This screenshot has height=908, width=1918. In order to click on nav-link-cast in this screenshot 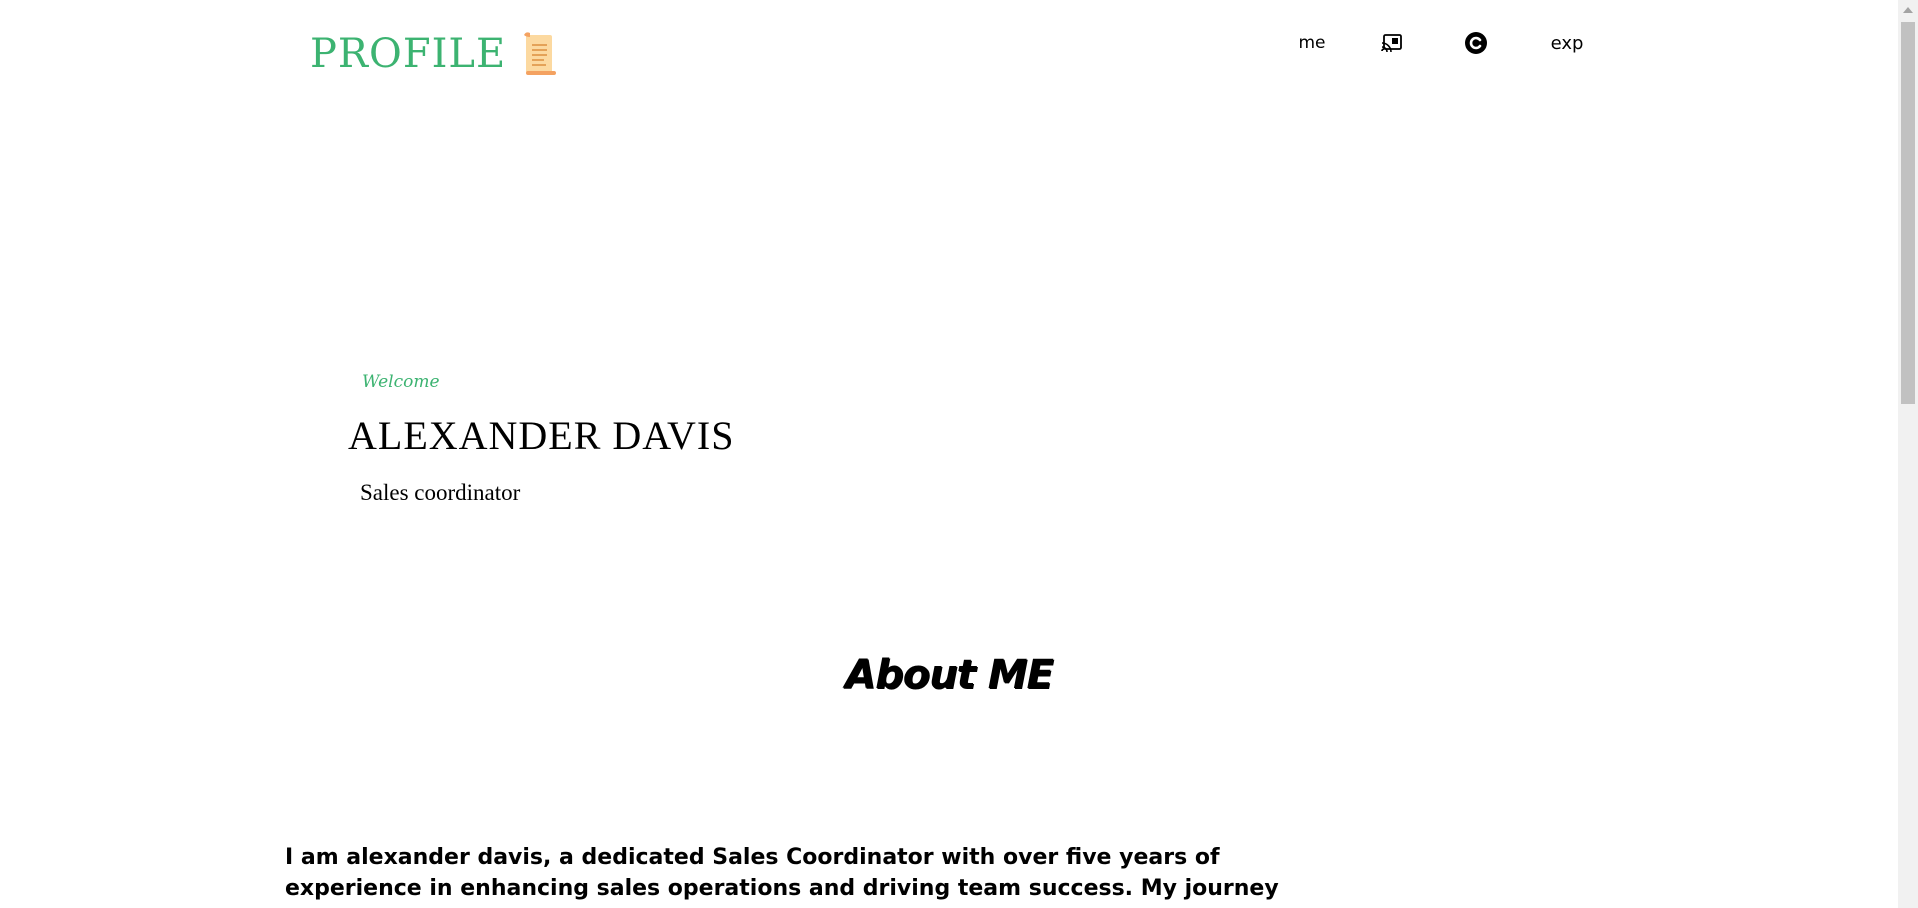, I will do `click(1392, 43)`.